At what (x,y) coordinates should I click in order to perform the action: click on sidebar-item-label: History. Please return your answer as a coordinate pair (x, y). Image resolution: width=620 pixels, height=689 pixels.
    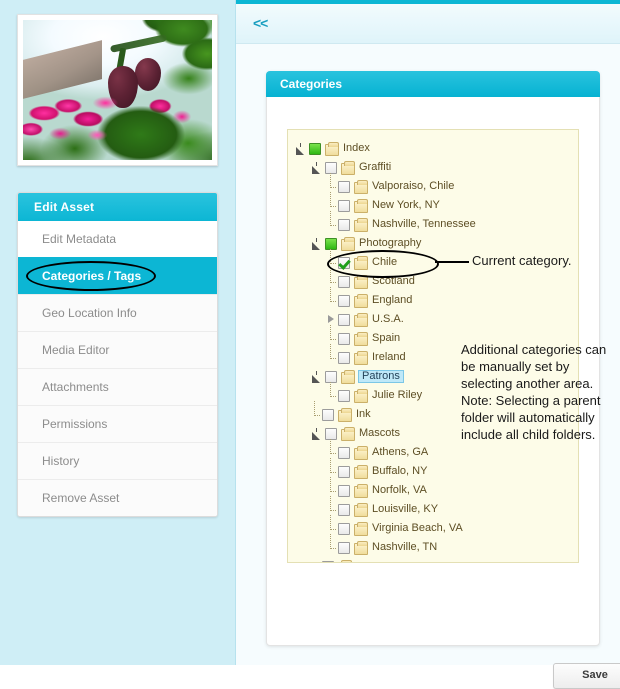
    Looking at the image, I should click on (61, 461).